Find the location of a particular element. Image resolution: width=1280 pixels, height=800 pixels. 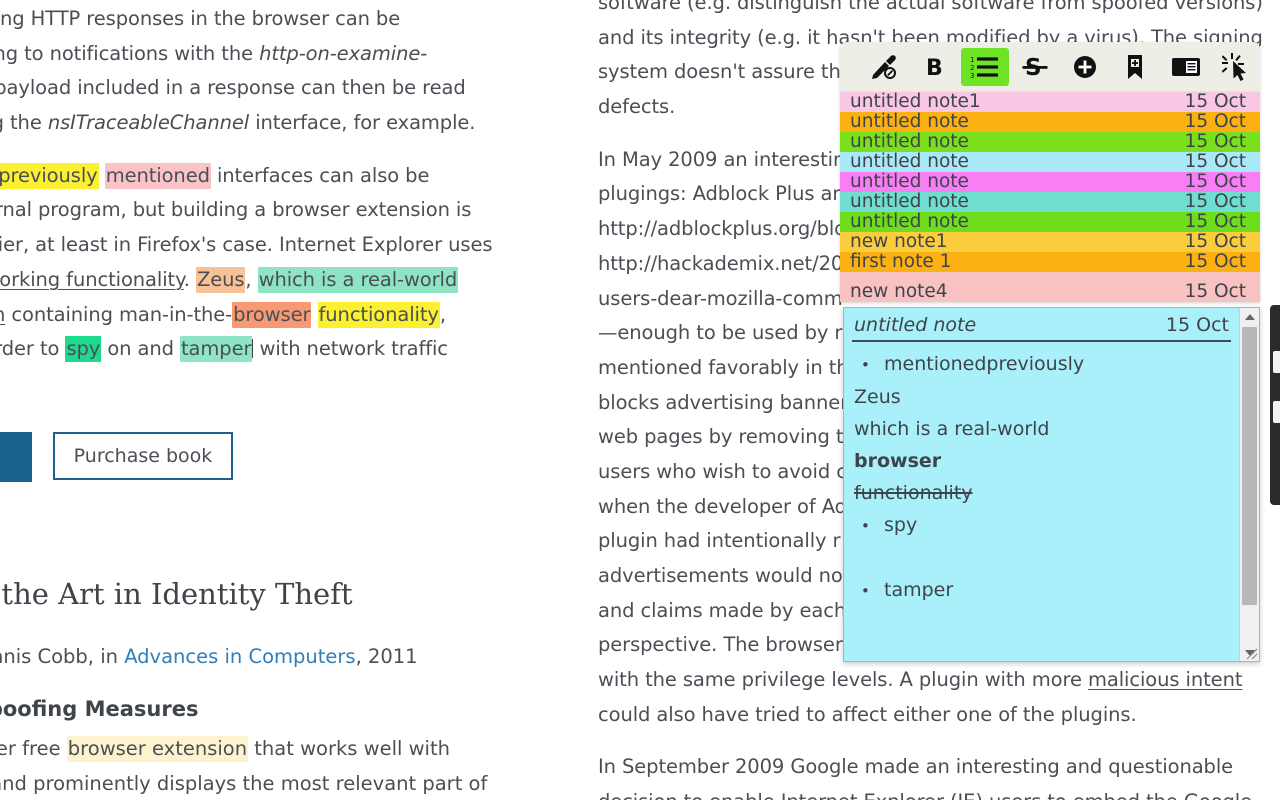

highlight-previously: previously is located at coordinates (49, 175).